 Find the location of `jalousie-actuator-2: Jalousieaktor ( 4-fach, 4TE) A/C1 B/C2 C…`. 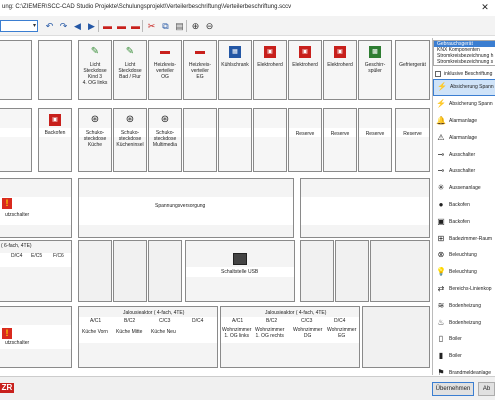

jalousie-actuator-2: Jalousieaktor ( 4-fach, 4TE) A/C1 B/C2 C… is located at coordinates (290, 337).